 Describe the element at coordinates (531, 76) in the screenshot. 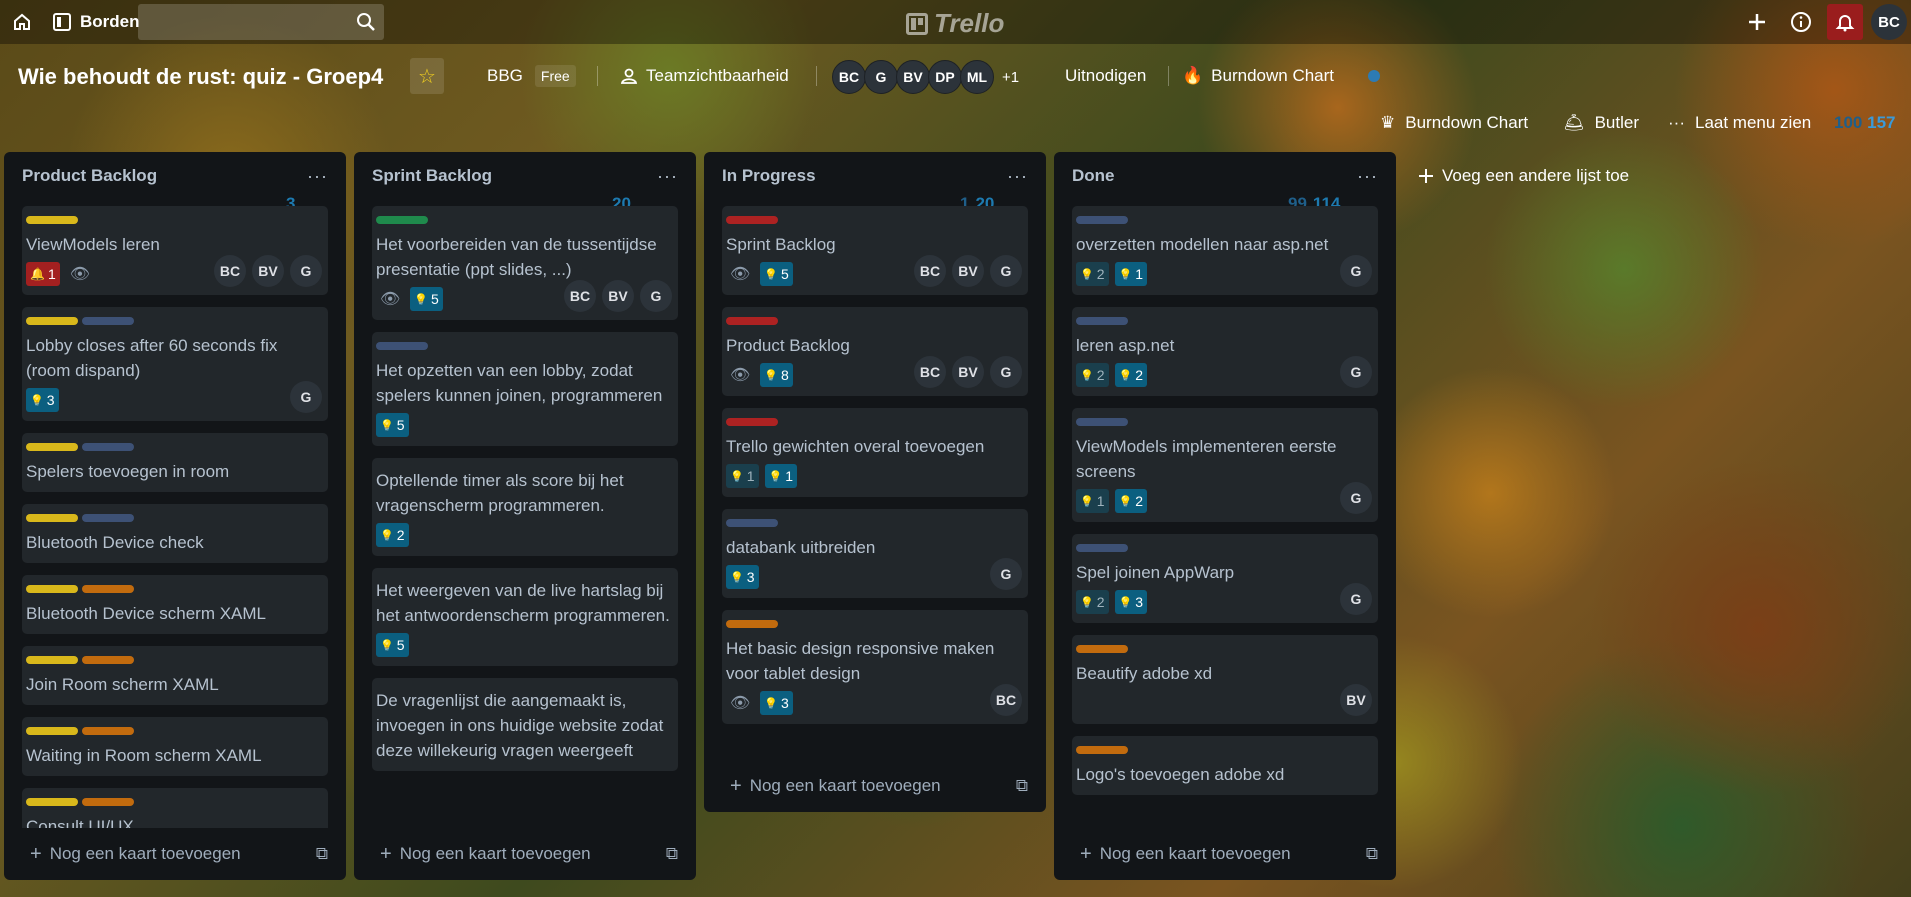

I see `workspace-button: BBG Free` at that location.